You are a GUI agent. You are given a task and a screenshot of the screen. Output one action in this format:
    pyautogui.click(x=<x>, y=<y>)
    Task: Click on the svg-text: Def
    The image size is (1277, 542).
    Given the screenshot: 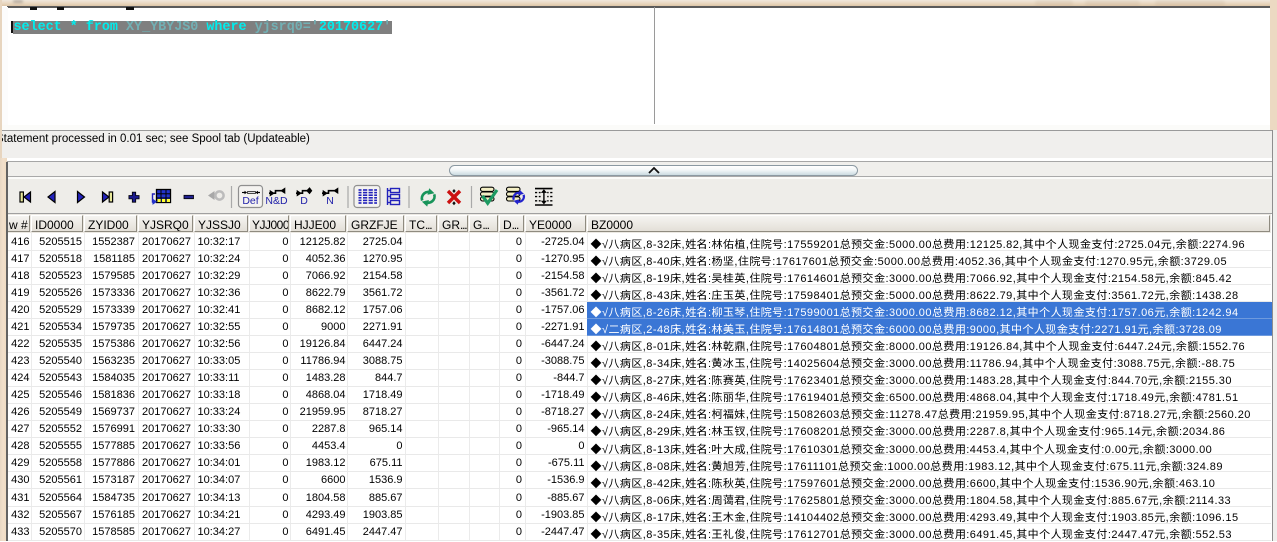 What is the action you would take?
    pyautogui.click(x=250, y=201)
    